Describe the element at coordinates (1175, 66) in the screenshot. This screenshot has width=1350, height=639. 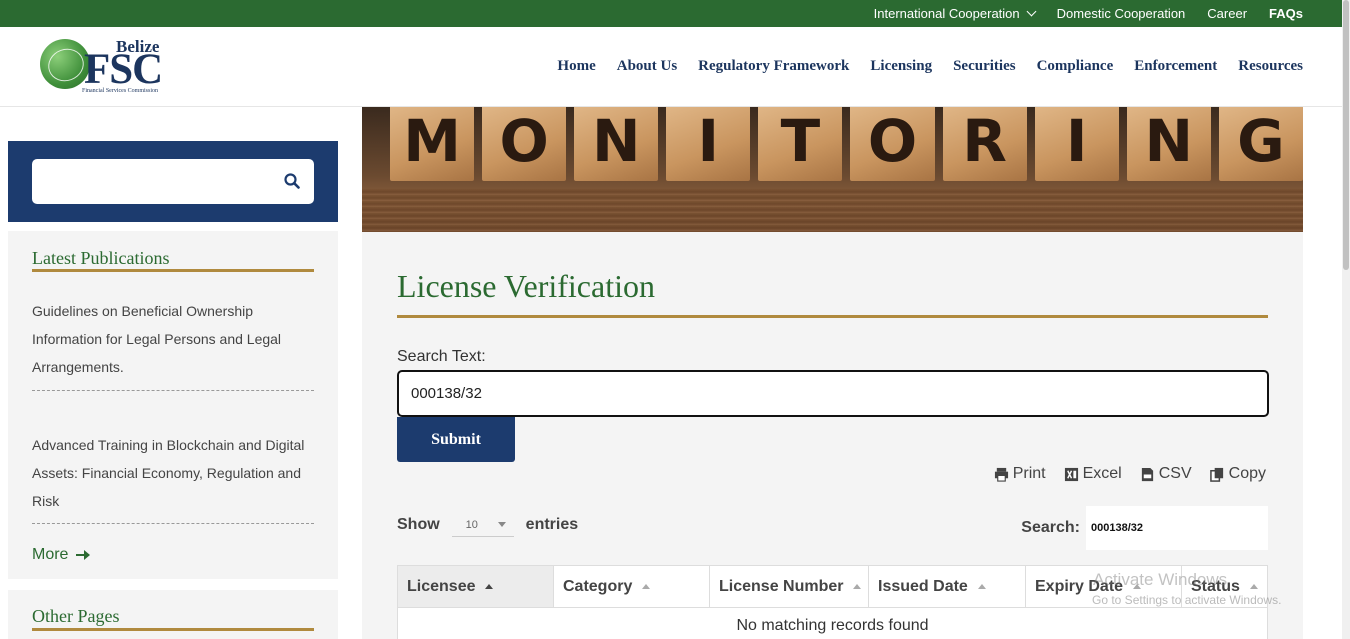
I see `nav-enforcement: Enforcement` at that location.